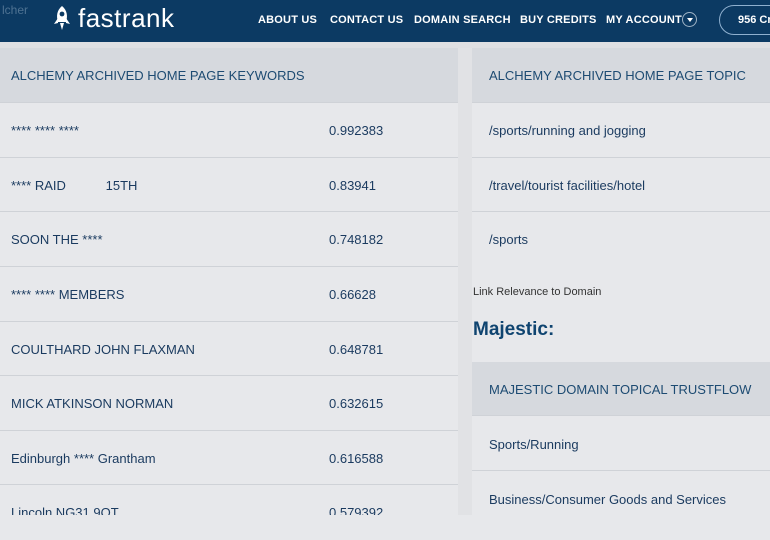 This screenshot has height=540, width=770. What do you see at coordinates (356, 458) in the screenshot?
I see `keyword-score: 0.616588` at bounding box center [356, 458].